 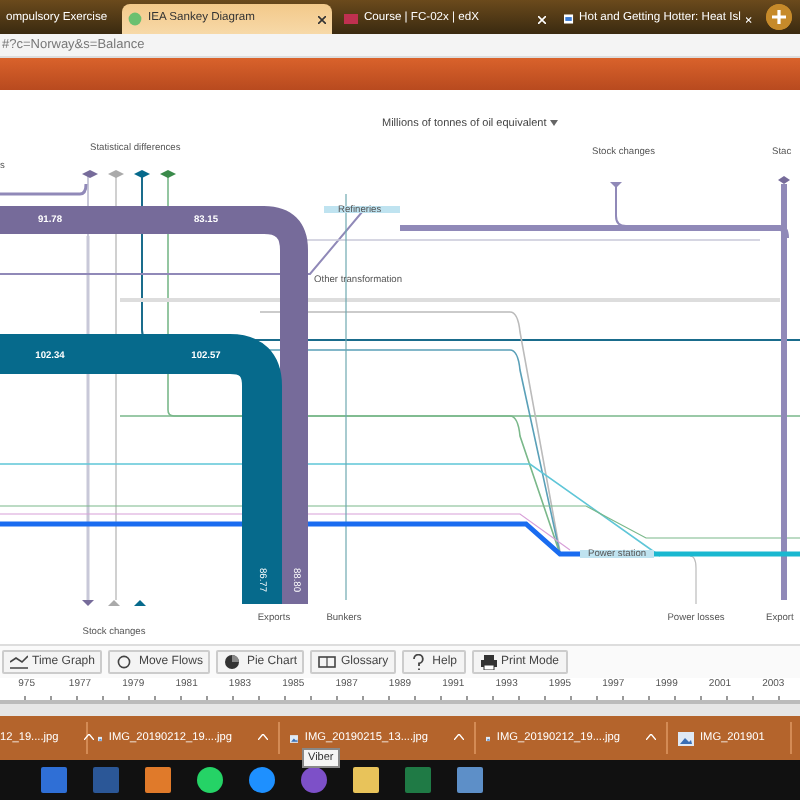 What do you see at coordinates (125, 662) in the screenshot?
I see `circle-icon` at bounding box center [125, 662].